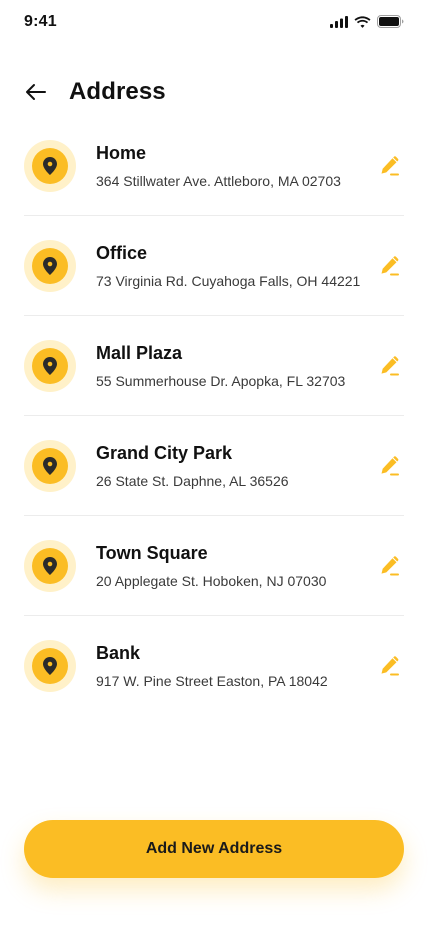  What do you see at coordinates (212, 681) in the screenshot?
I see `address-line: 917 W. Pine Street Easton, PA 18042` at bounding box center [212, 681].